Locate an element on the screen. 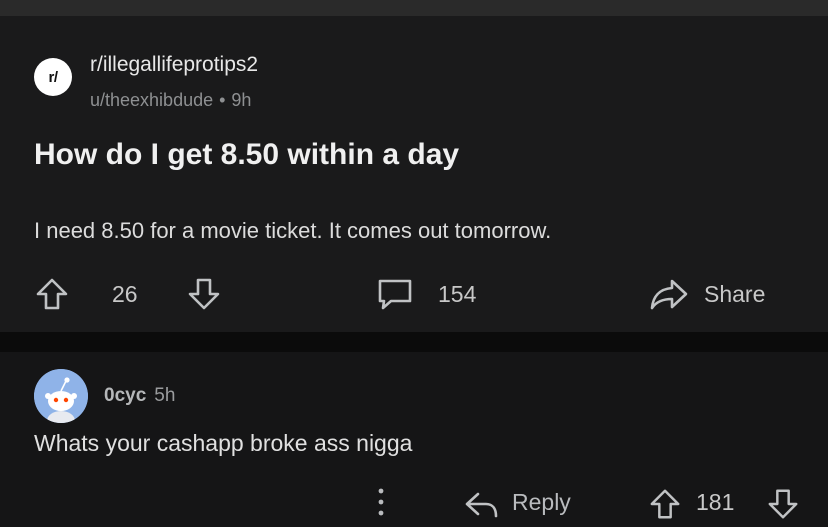  subreddit-icon-text: r/ is located at coordinates (53, 77).